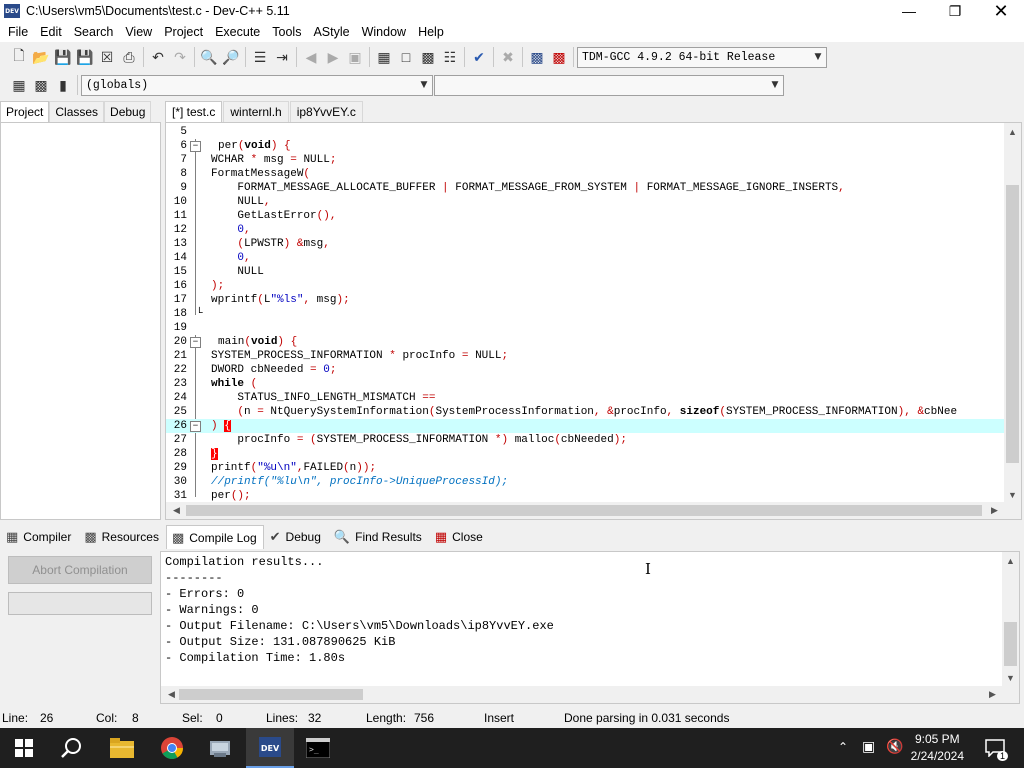  What do you see at coordinates (326, 111) in the screenshot?
I see `tab-ip8yvvey-c: ip8YvvEY.c` at bounding box center [326, 111].